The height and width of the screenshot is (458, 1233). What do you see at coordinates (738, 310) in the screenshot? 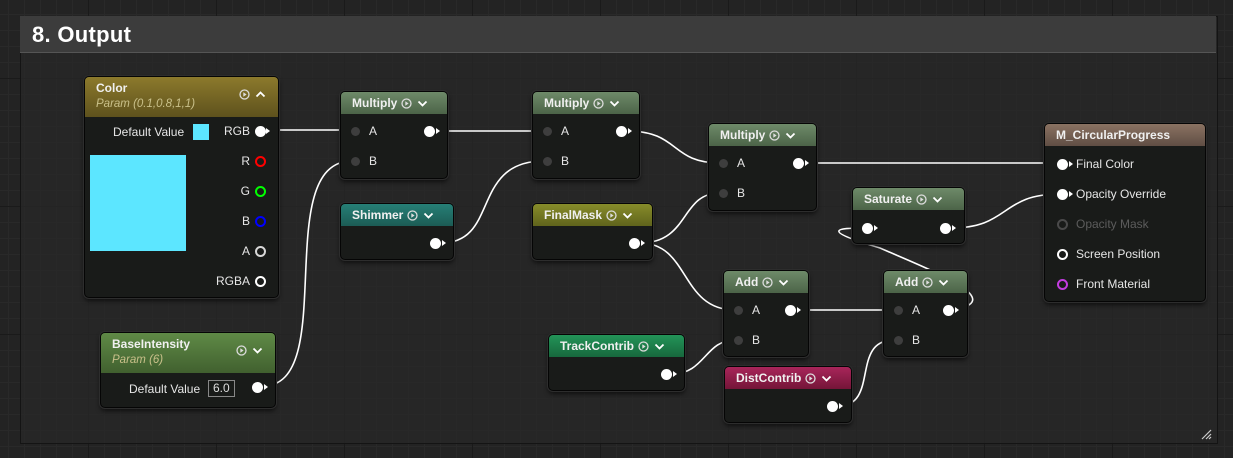
I see `add-1-in-a-pin` at bounding box center [738, 310].